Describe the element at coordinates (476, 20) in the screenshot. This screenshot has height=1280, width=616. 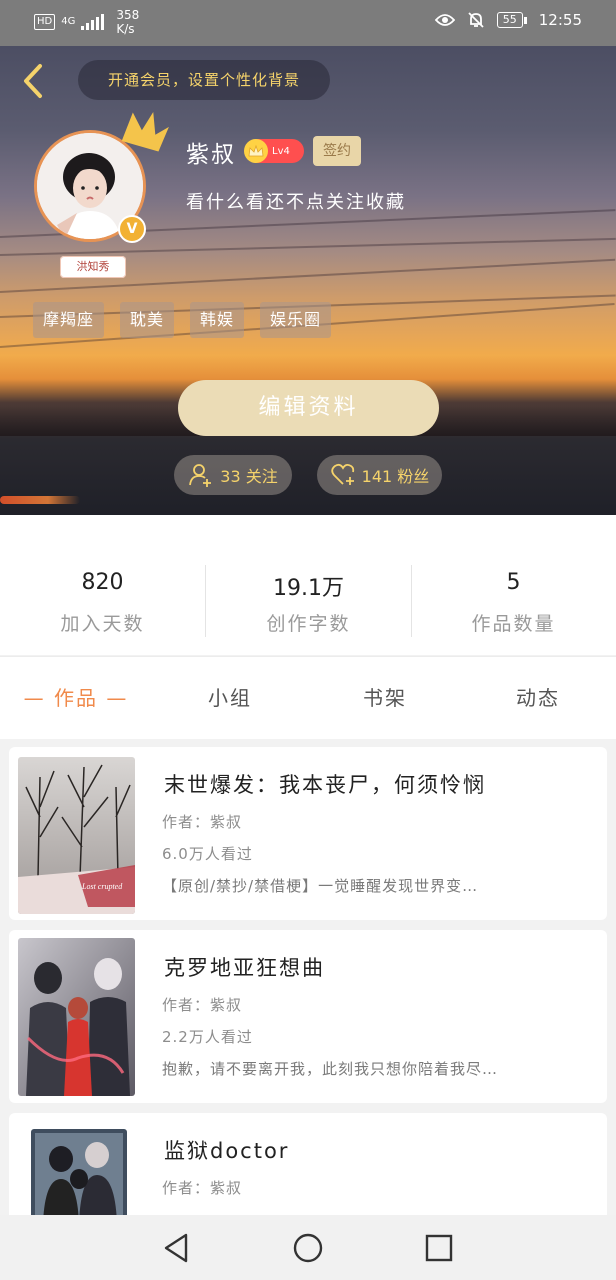
I see `mute-bell-icon` at that location.